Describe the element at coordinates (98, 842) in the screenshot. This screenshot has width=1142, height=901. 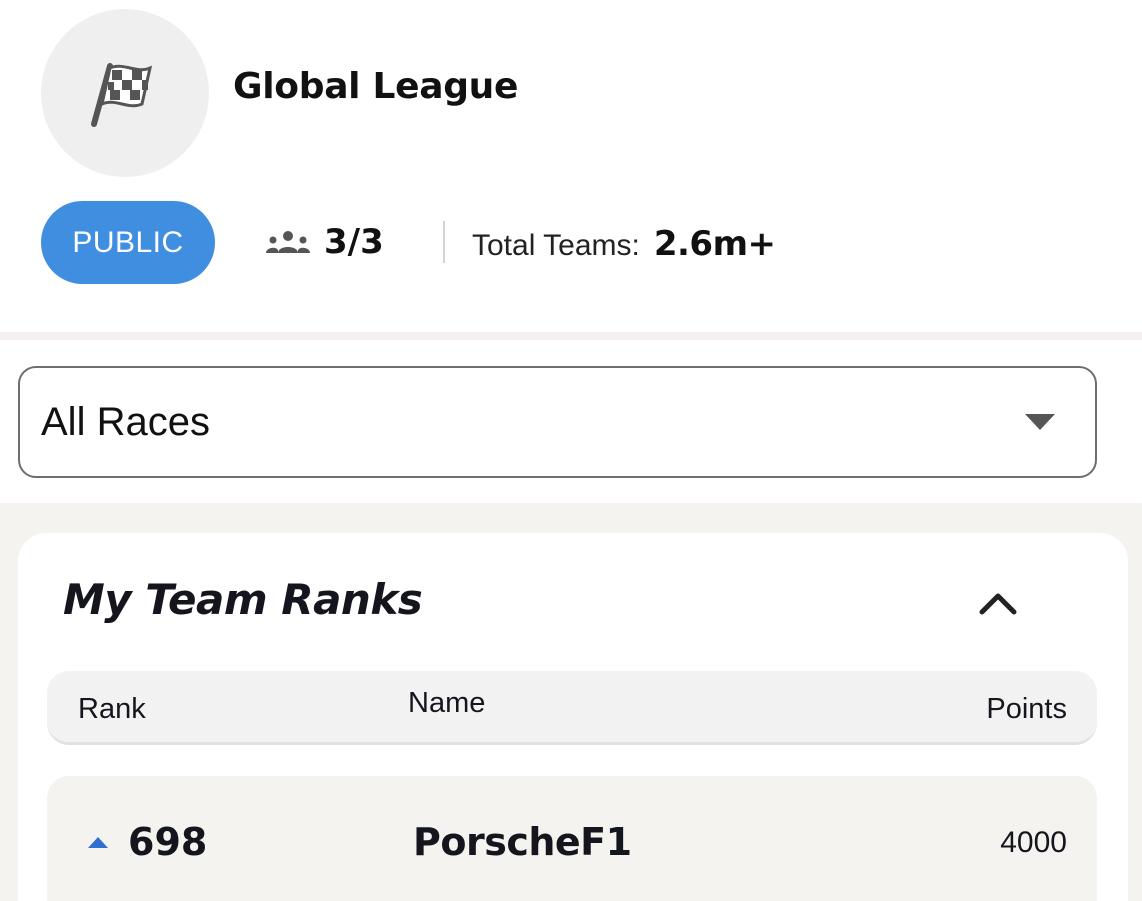
I see `rank-up-arrow-icon` at that location.